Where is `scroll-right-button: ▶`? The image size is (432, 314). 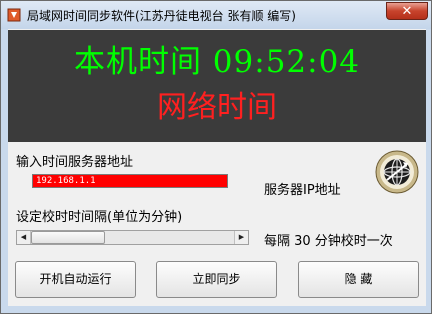 scroll-right-button: ▶ is located at coordinates (241, 237).